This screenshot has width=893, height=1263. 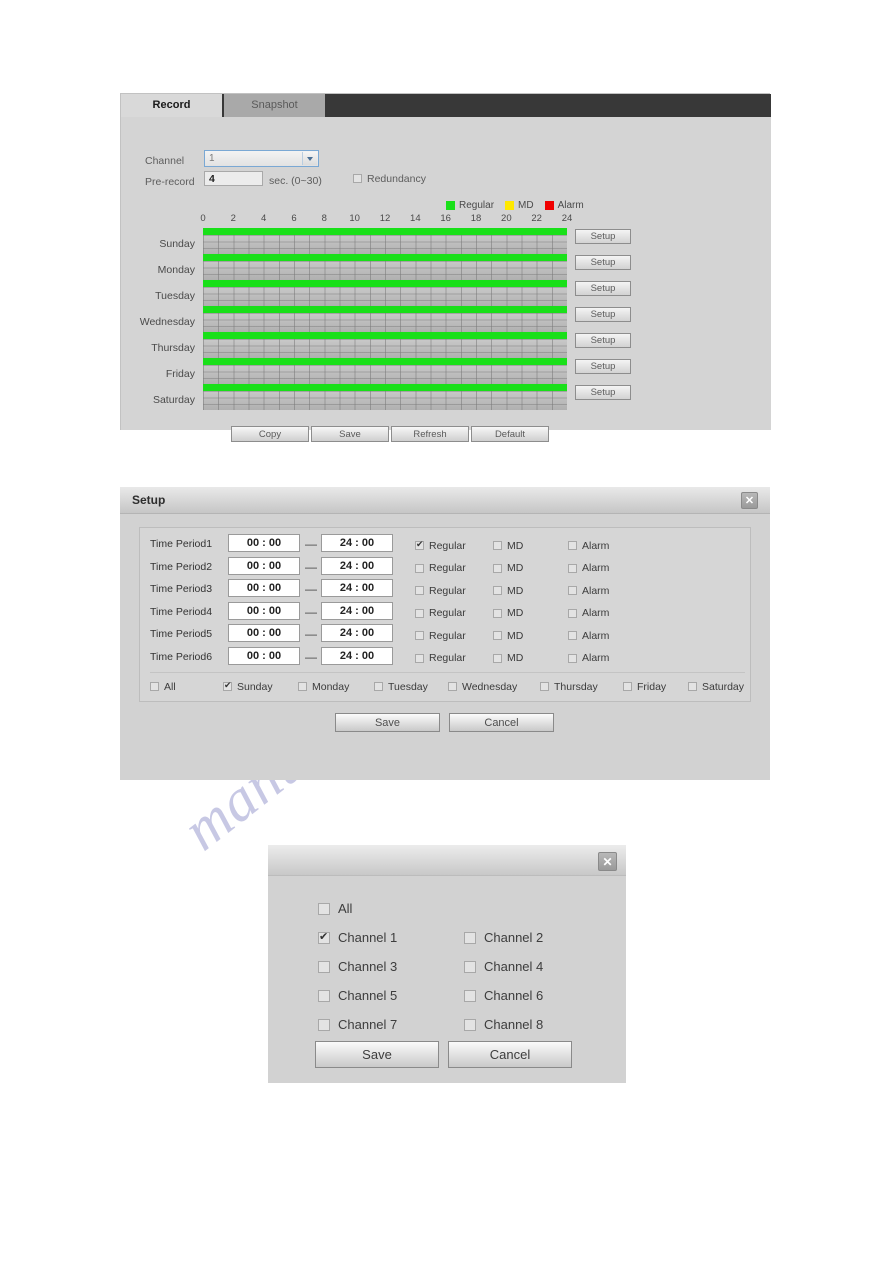 I want to click on channel-checkbox-channel-6: Channel 6, so click(x=503, y=996).